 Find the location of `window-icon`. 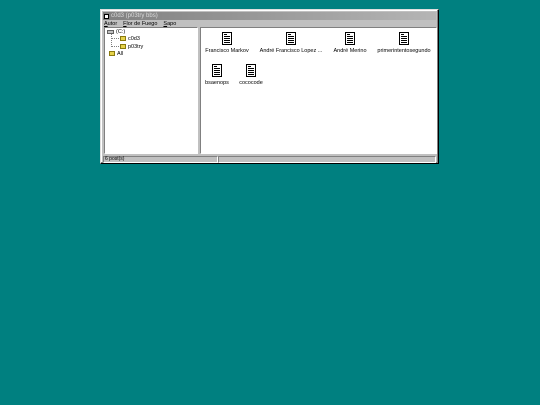

window-icon is located at coordinates (106, 16).